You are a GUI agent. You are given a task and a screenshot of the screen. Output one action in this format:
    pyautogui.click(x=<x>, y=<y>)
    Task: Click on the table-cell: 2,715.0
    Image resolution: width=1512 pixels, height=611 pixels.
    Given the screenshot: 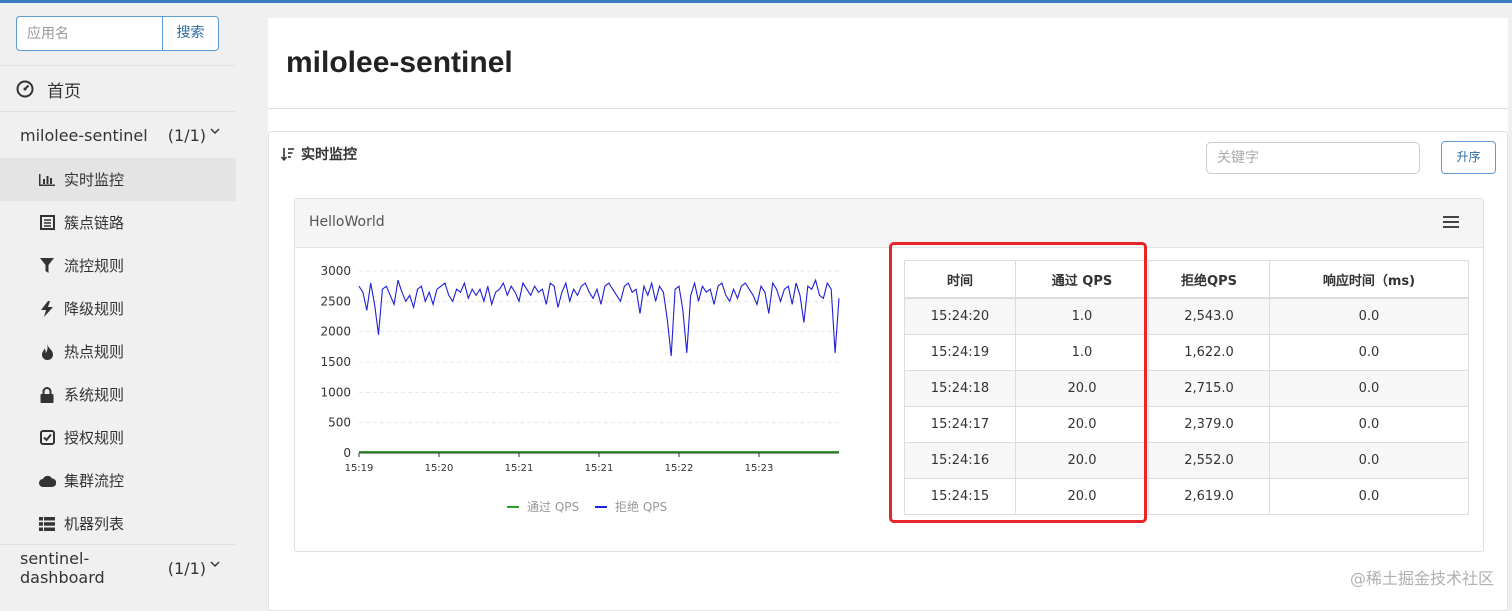 What is the action you would take?
    pyautogui.click(x=1209, y=388)
    